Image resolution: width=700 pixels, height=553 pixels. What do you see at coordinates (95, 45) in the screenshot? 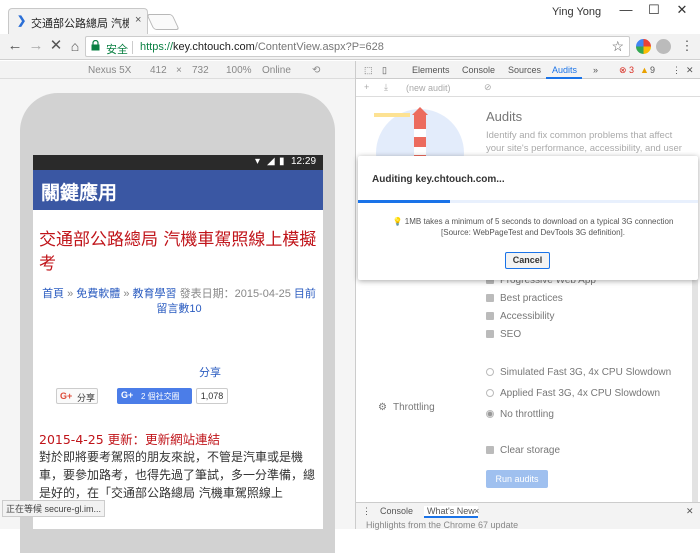
I see `lock-icon` at bounding box center [95, 45].